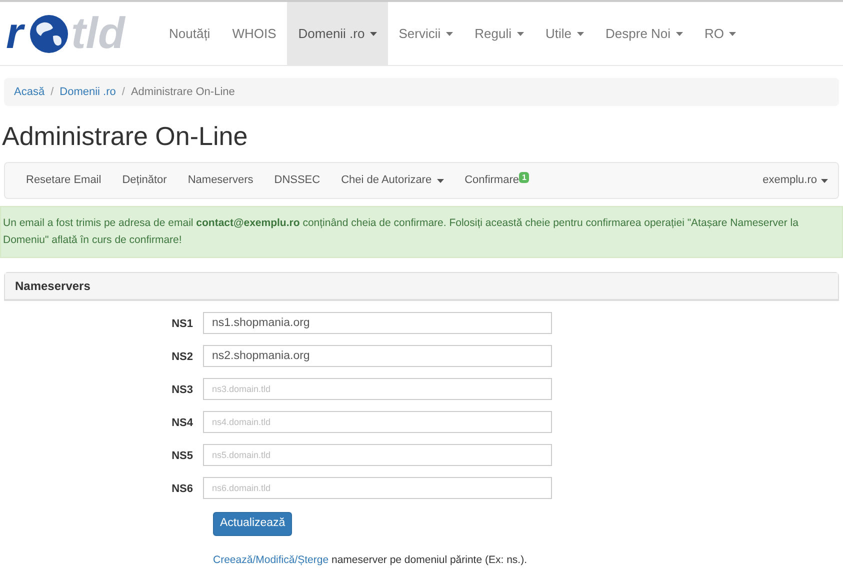 This screenshot has height=570, width=843. I want to click on input-field: ns1.shopmania.org, so click(377, 323).